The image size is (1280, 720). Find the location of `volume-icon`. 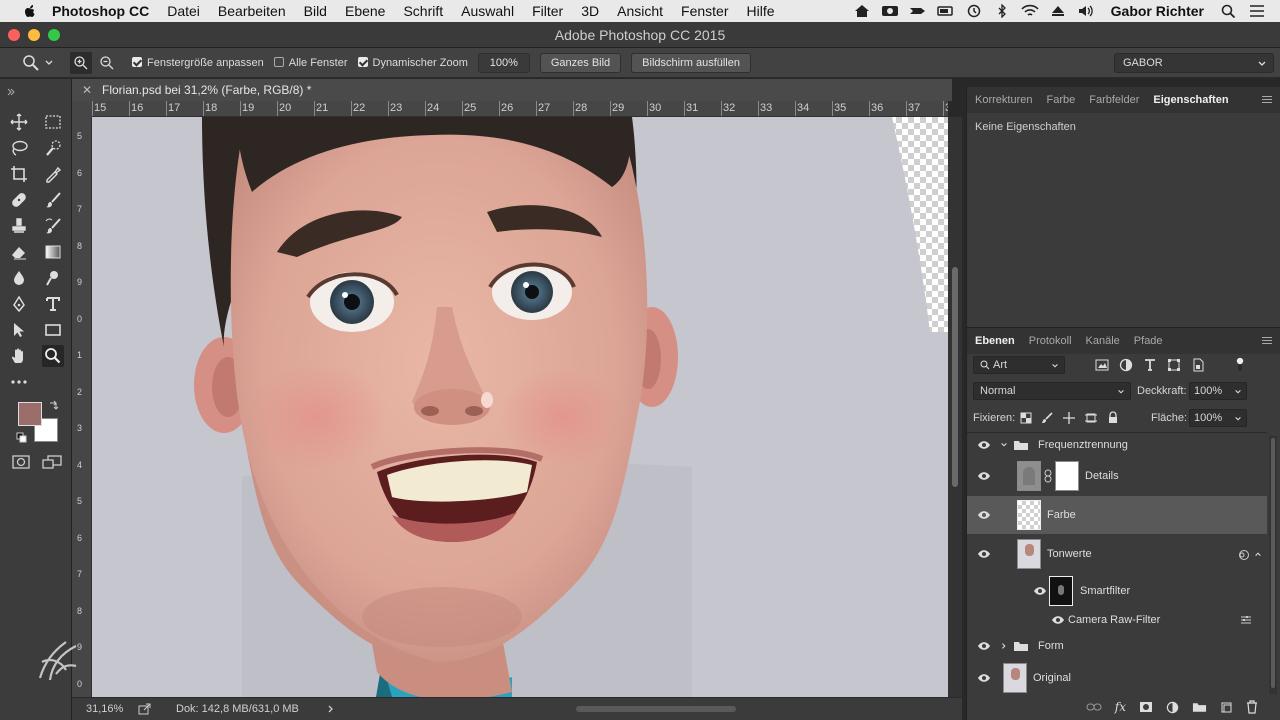

volume-icon is located at coordinates (1086, 11).